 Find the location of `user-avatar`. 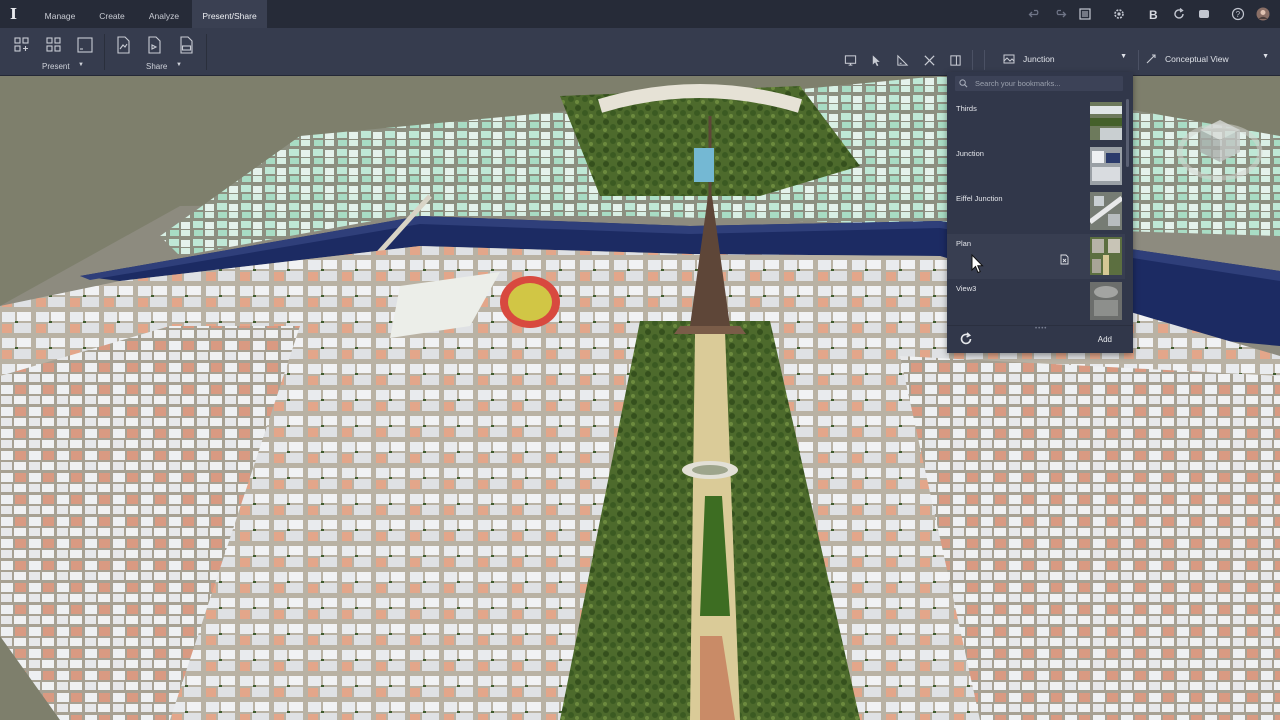

user-avatar is located at coordinates (1263, 14).